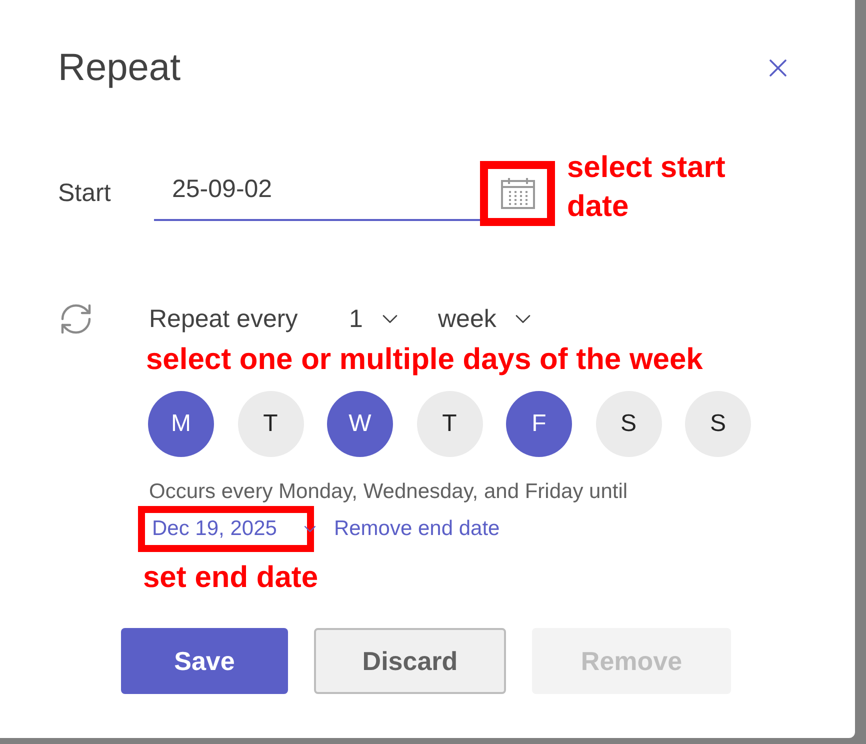  I want to click on repeat-label: Repeat every, so click(224, 319).